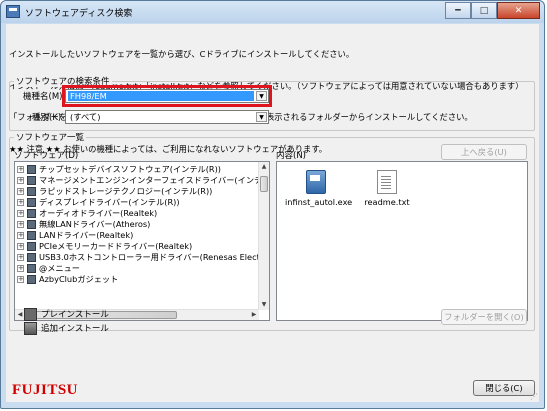  I want to click on contents-label: 内容(N), so click(291, 156).